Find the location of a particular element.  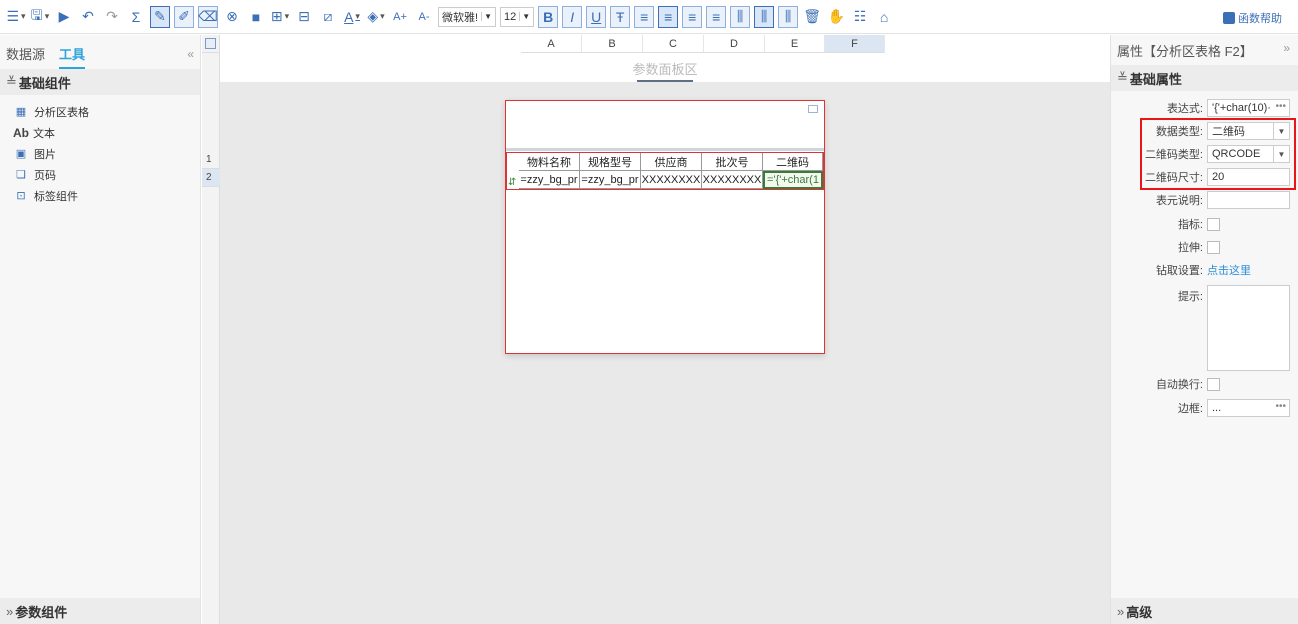

section-band is located at coordinates (665, 149).